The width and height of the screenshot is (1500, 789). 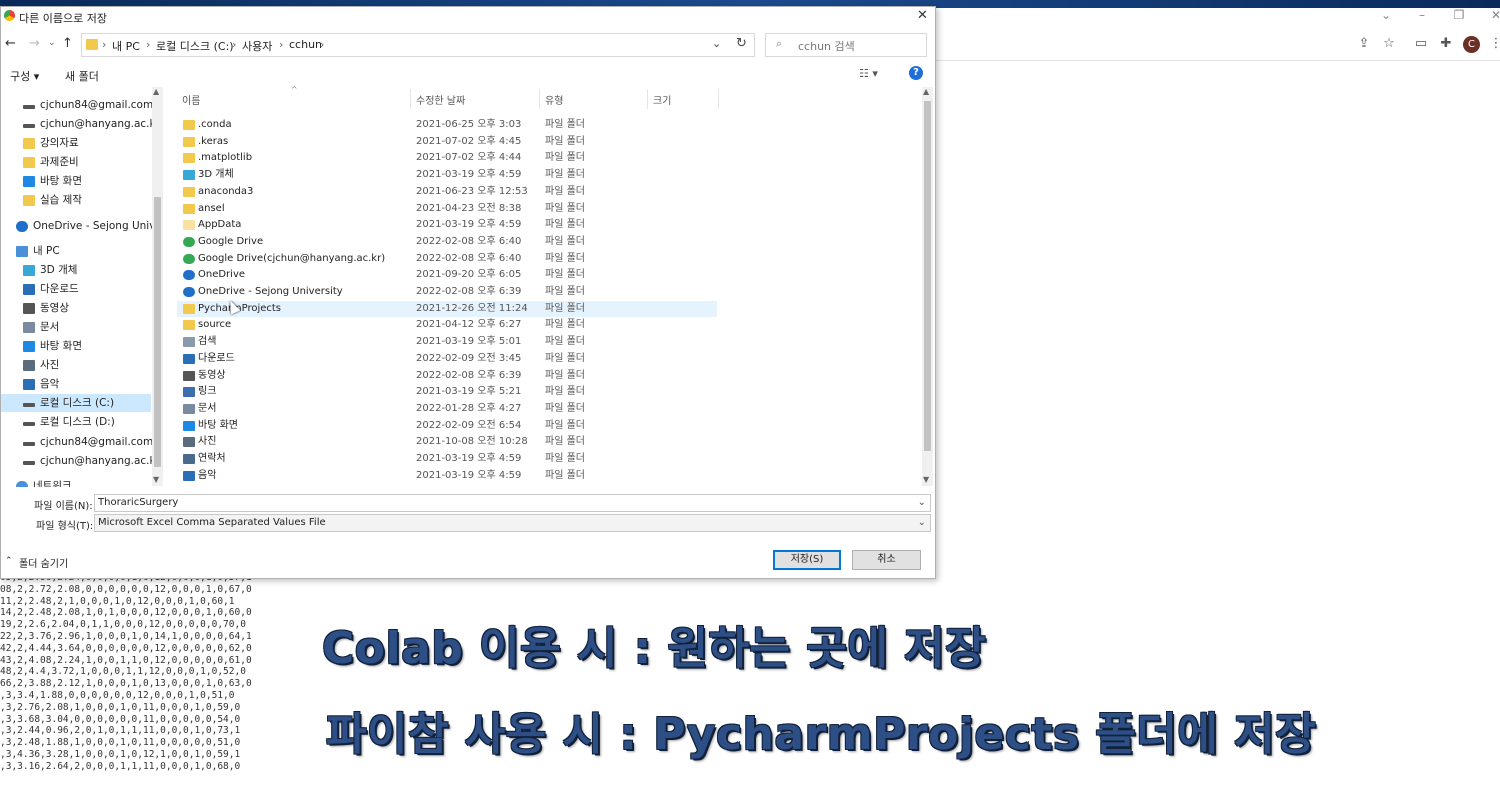 What do you see at coordinates (447, 459) in the screenshot?
I see `file-row: 연락처 2021-03-19 오후 4:59 파일 폴더` at bounding box center [447, 459].